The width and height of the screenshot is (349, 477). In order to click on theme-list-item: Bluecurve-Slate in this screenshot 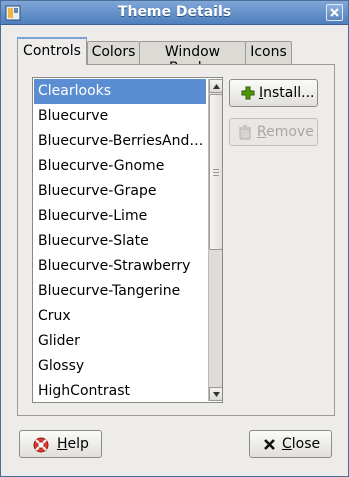, I will do `click(120, 241)`.